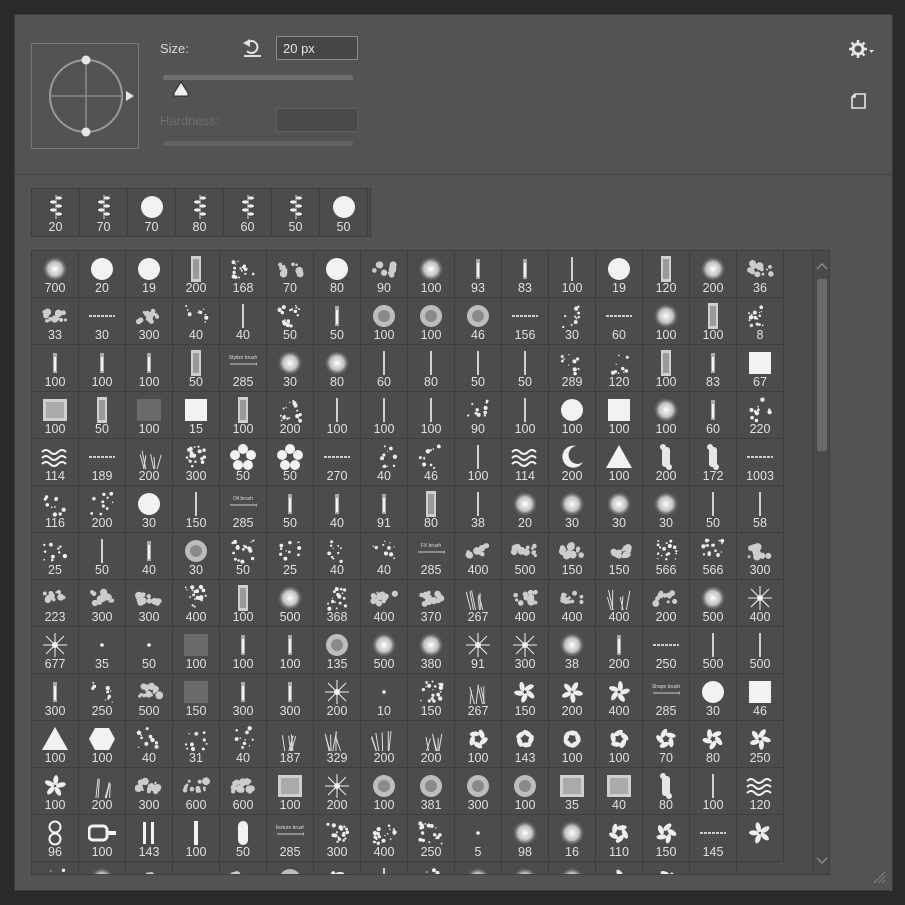  Describe the element at coordinates (478, 603) in the screenshot. I see `brush-preset: 267` at that location.